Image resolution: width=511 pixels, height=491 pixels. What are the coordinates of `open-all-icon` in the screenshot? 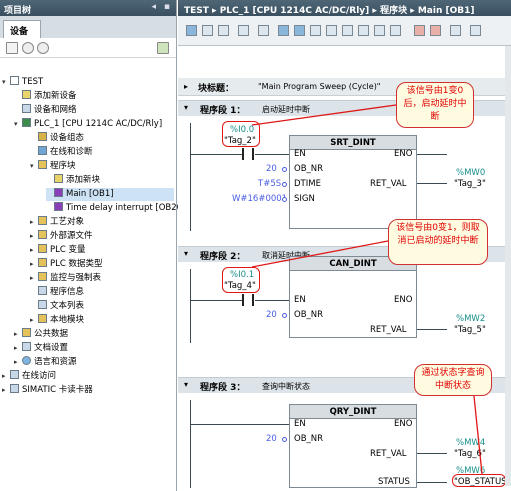 It's located at (243, 30).